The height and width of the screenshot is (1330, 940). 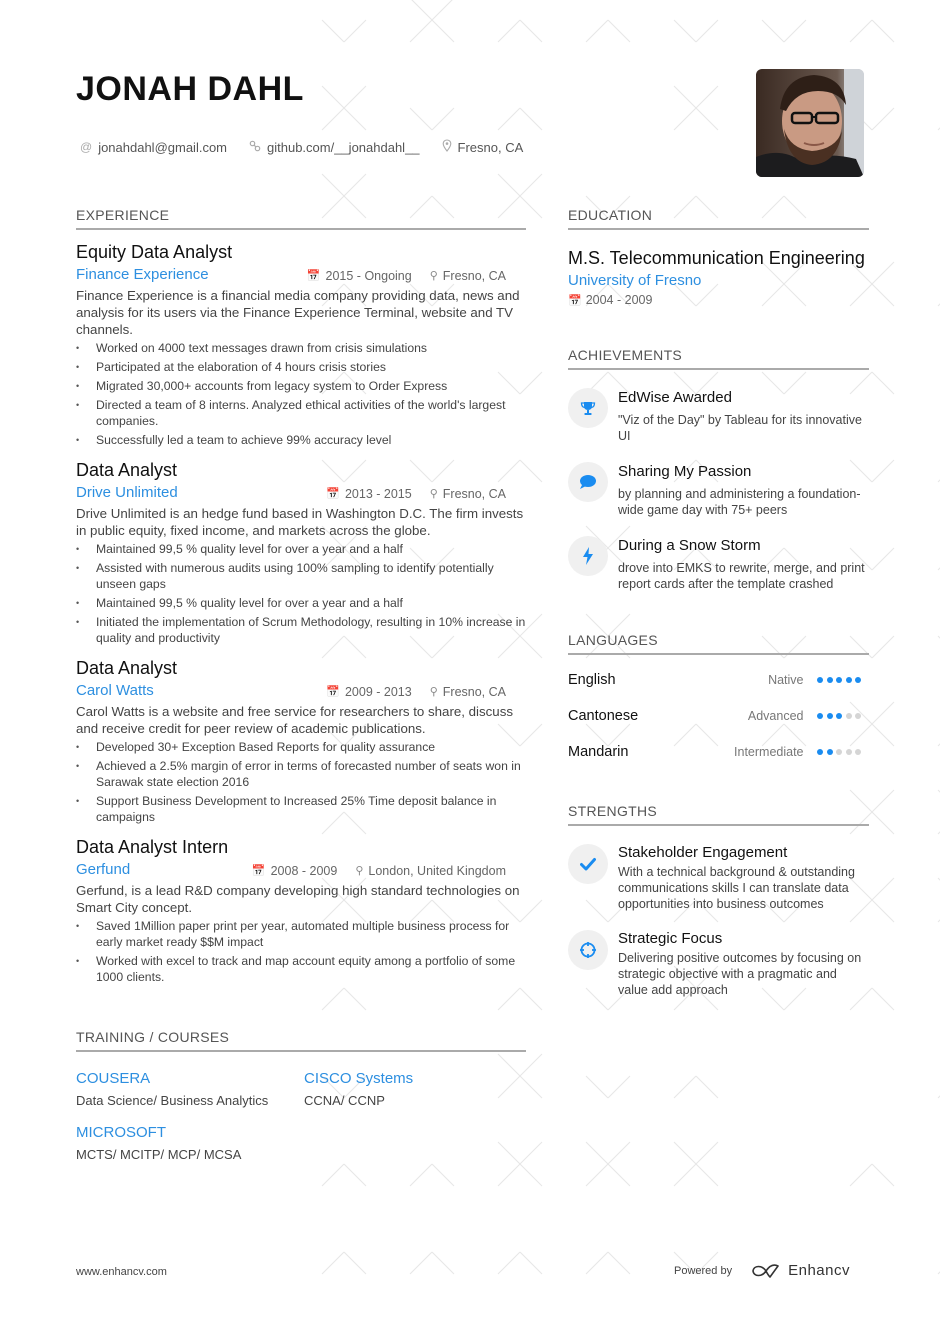 What do you see at coordinates (113, 1078) in the screenshot?
I see `course-provider: COUSERA` at bounding box center [113, 1078].